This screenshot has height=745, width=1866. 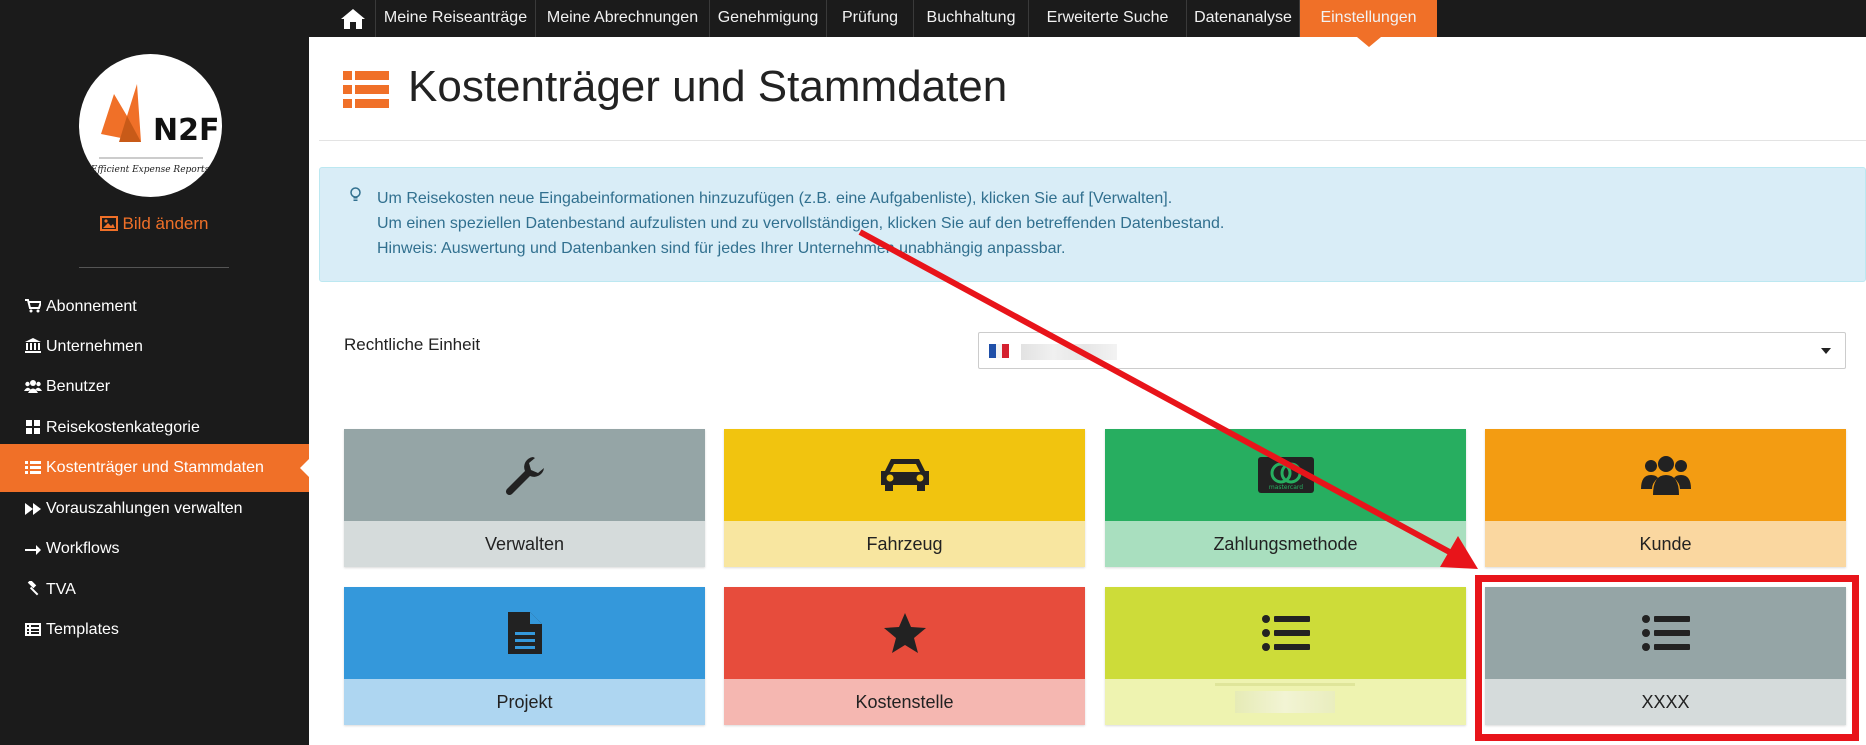 What do you see at coordinates (91, 306) in the screenshot?
I see `sidebar-item-label: Abonnement` at bounding box center [91, 306].